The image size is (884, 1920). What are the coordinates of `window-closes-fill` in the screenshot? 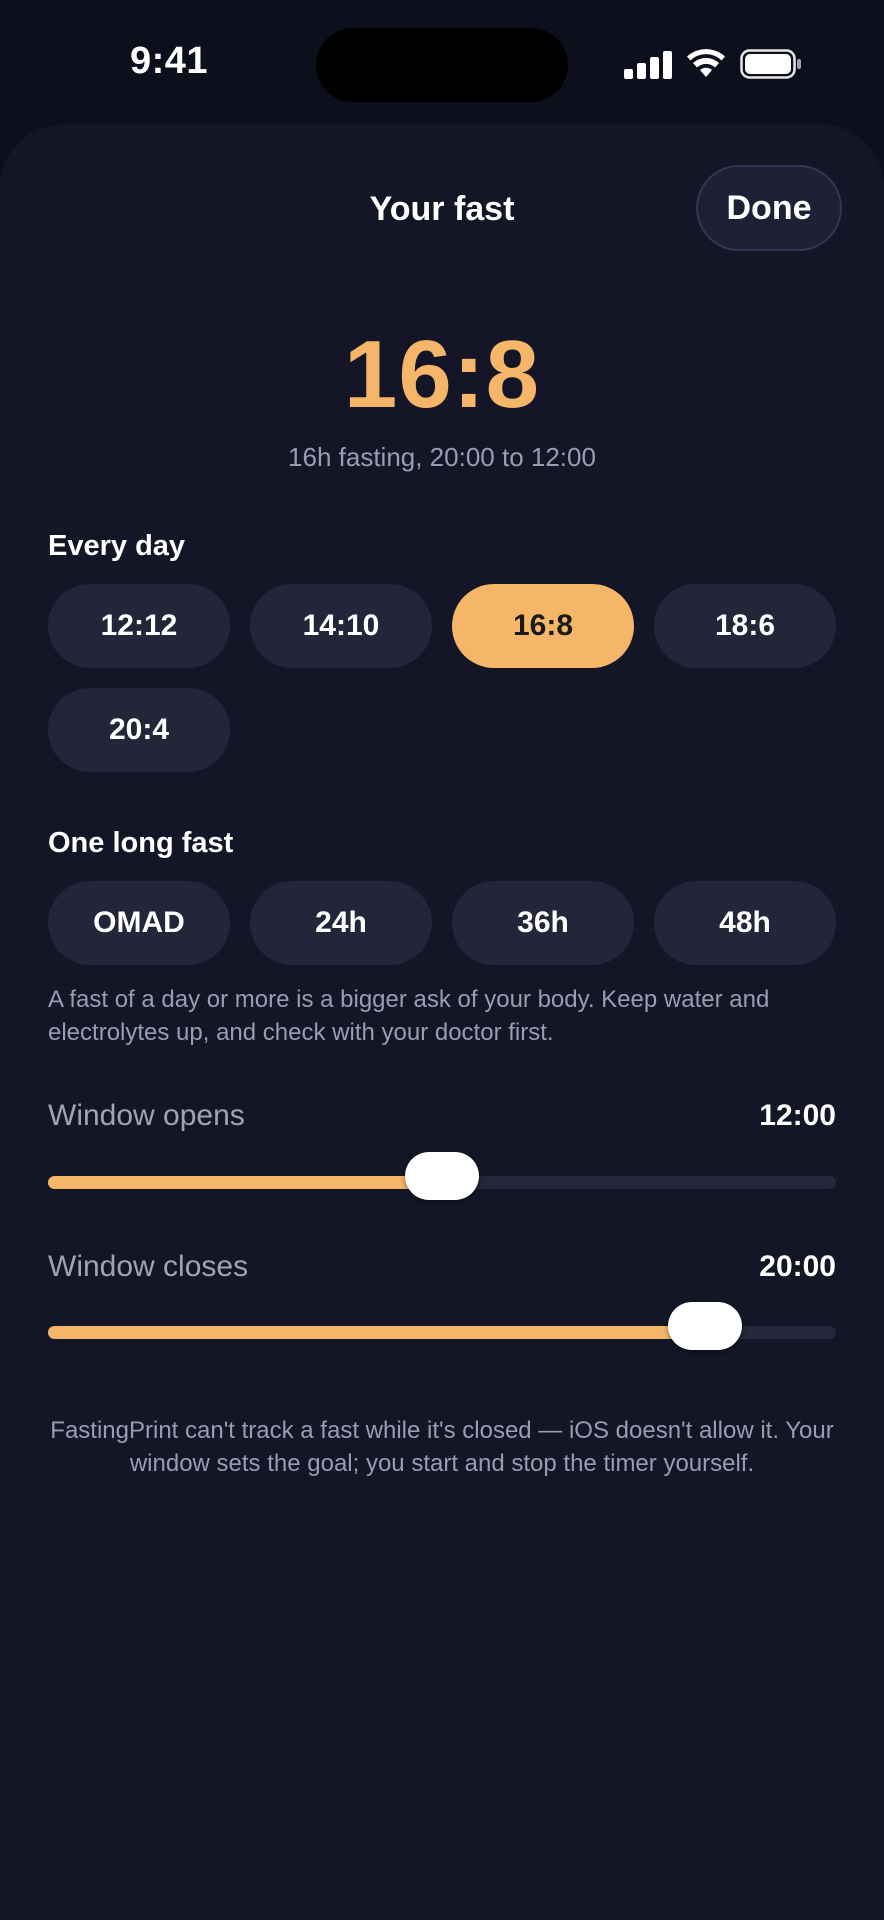 It's located at (376, 1332).